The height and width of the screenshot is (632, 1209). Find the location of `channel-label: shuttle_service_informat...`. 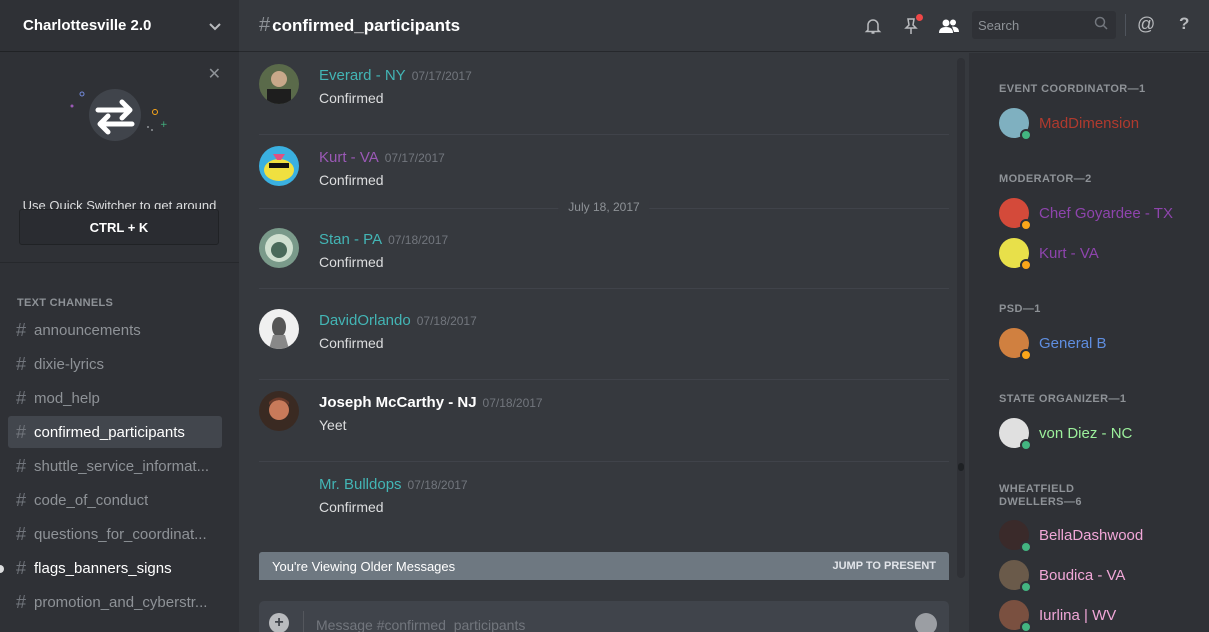

channel-label: shuttle_service_informat... is located at coordinates (122, 466).